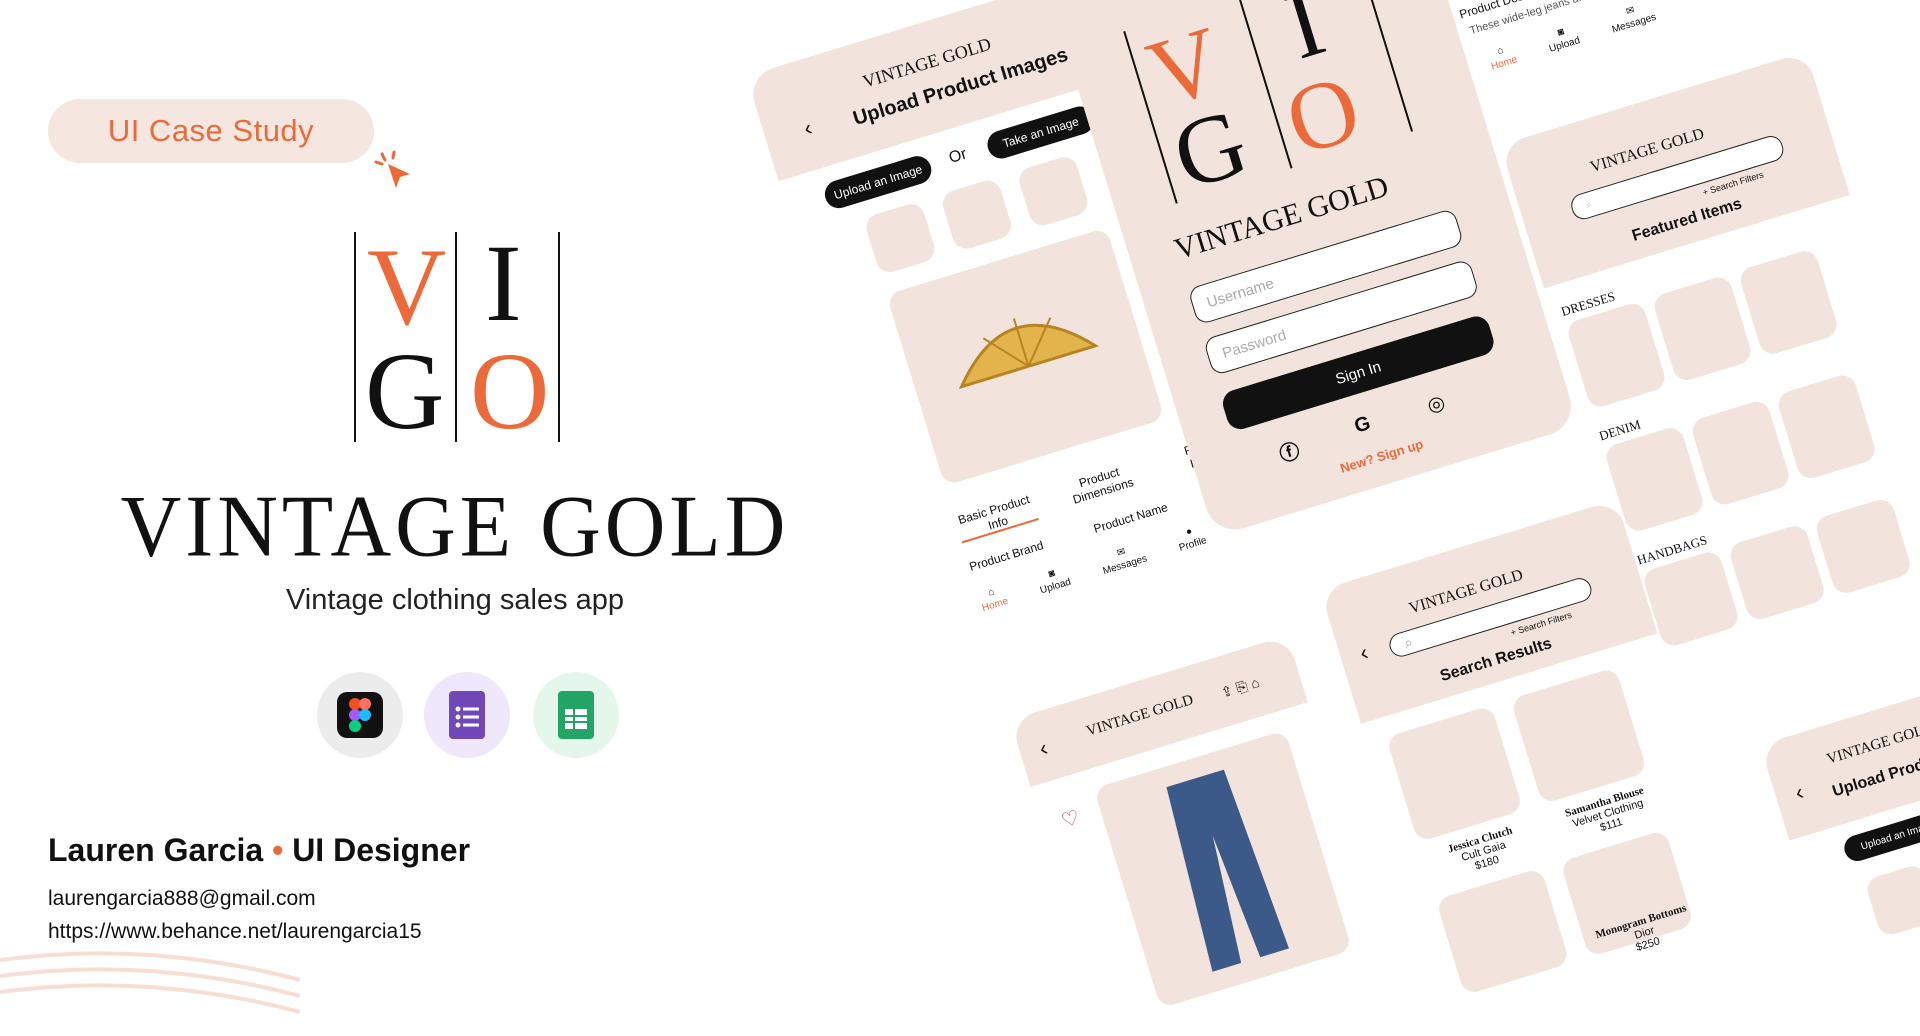 The width and height of the screenshot is (1920, 1036). I want to click on frag-thumb, so click(1892, 900).